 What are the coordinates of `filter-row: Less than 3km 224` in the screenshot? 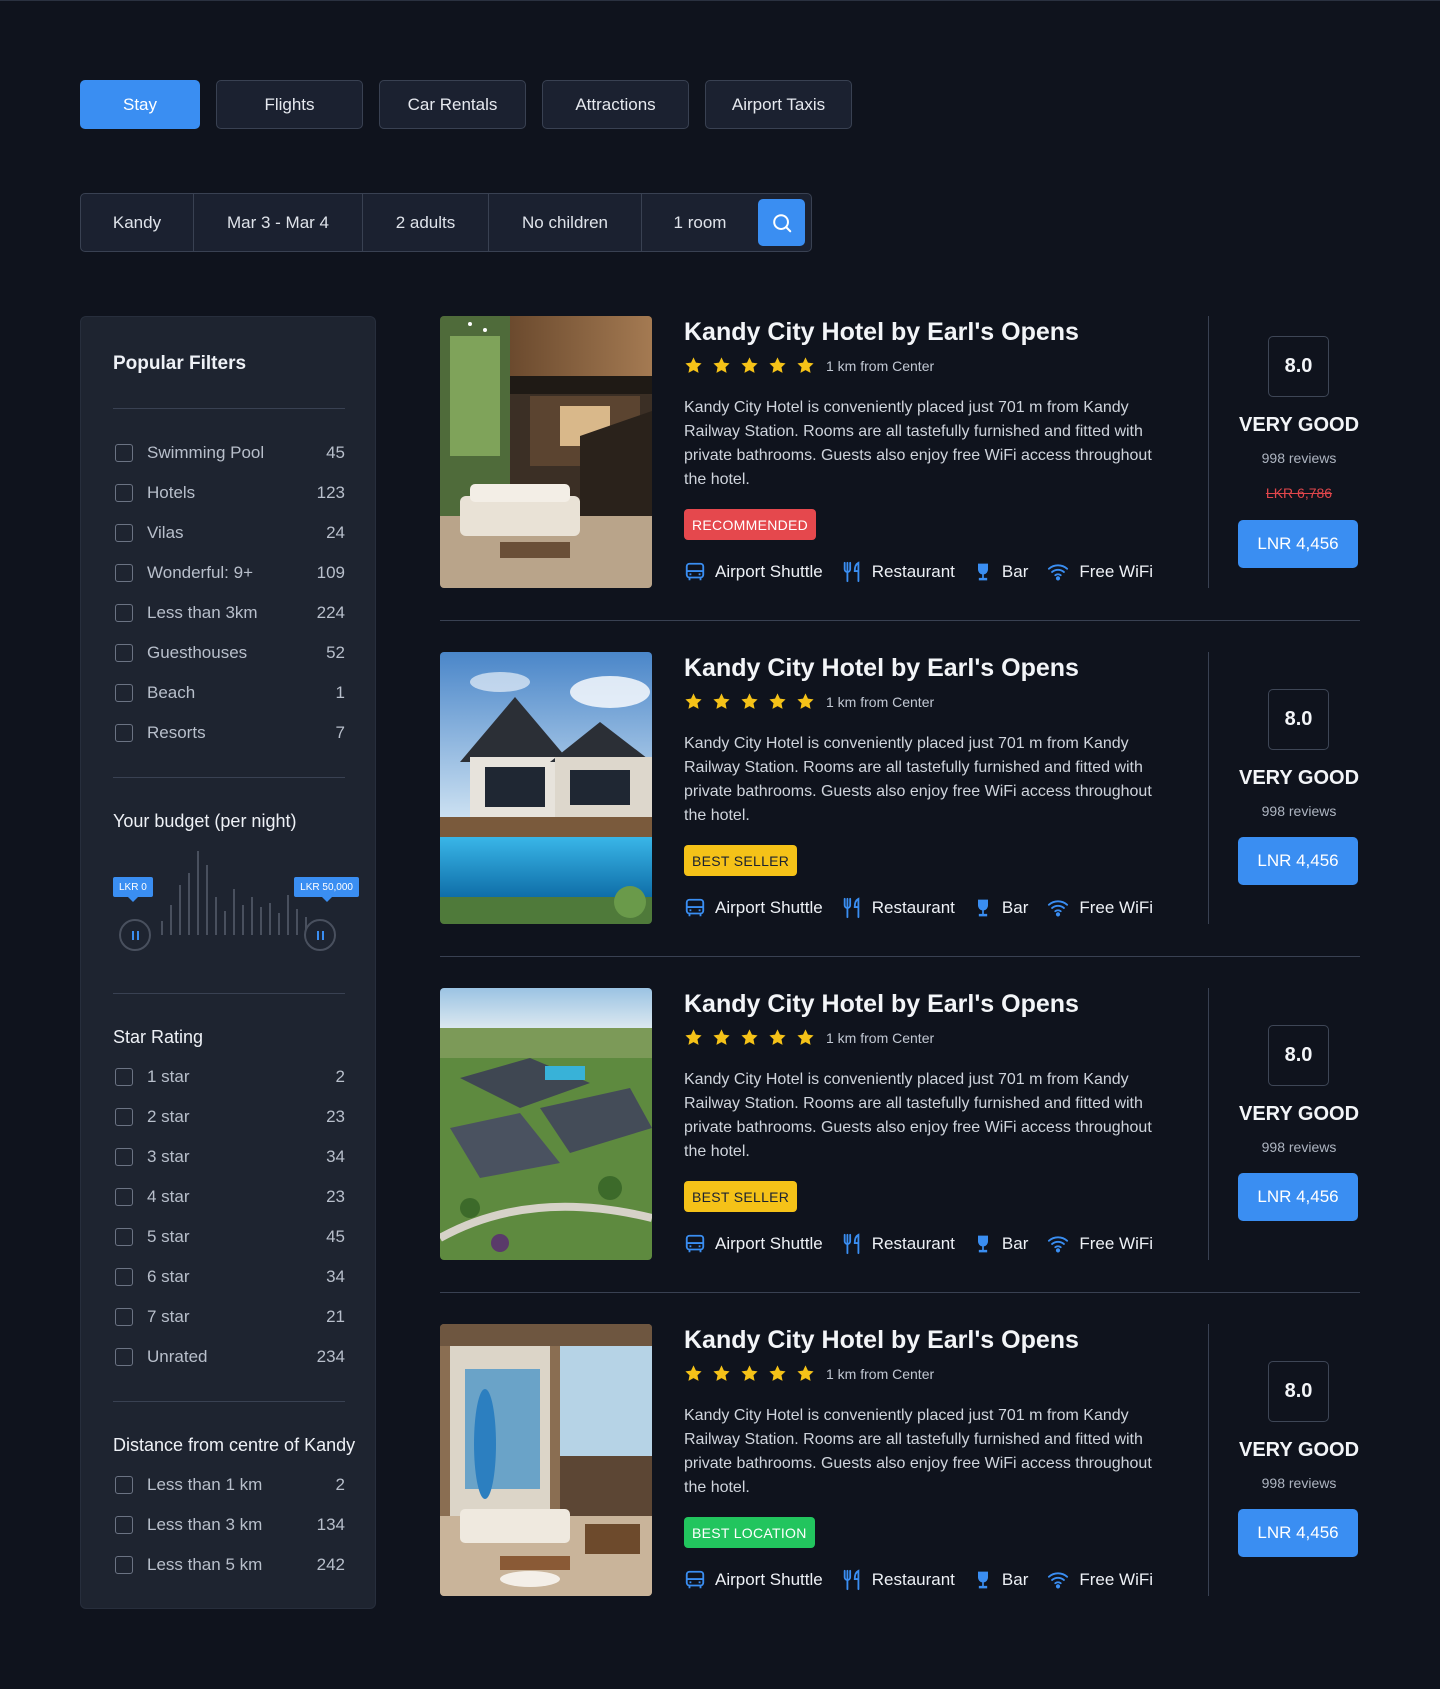 It's located at (229, 613).